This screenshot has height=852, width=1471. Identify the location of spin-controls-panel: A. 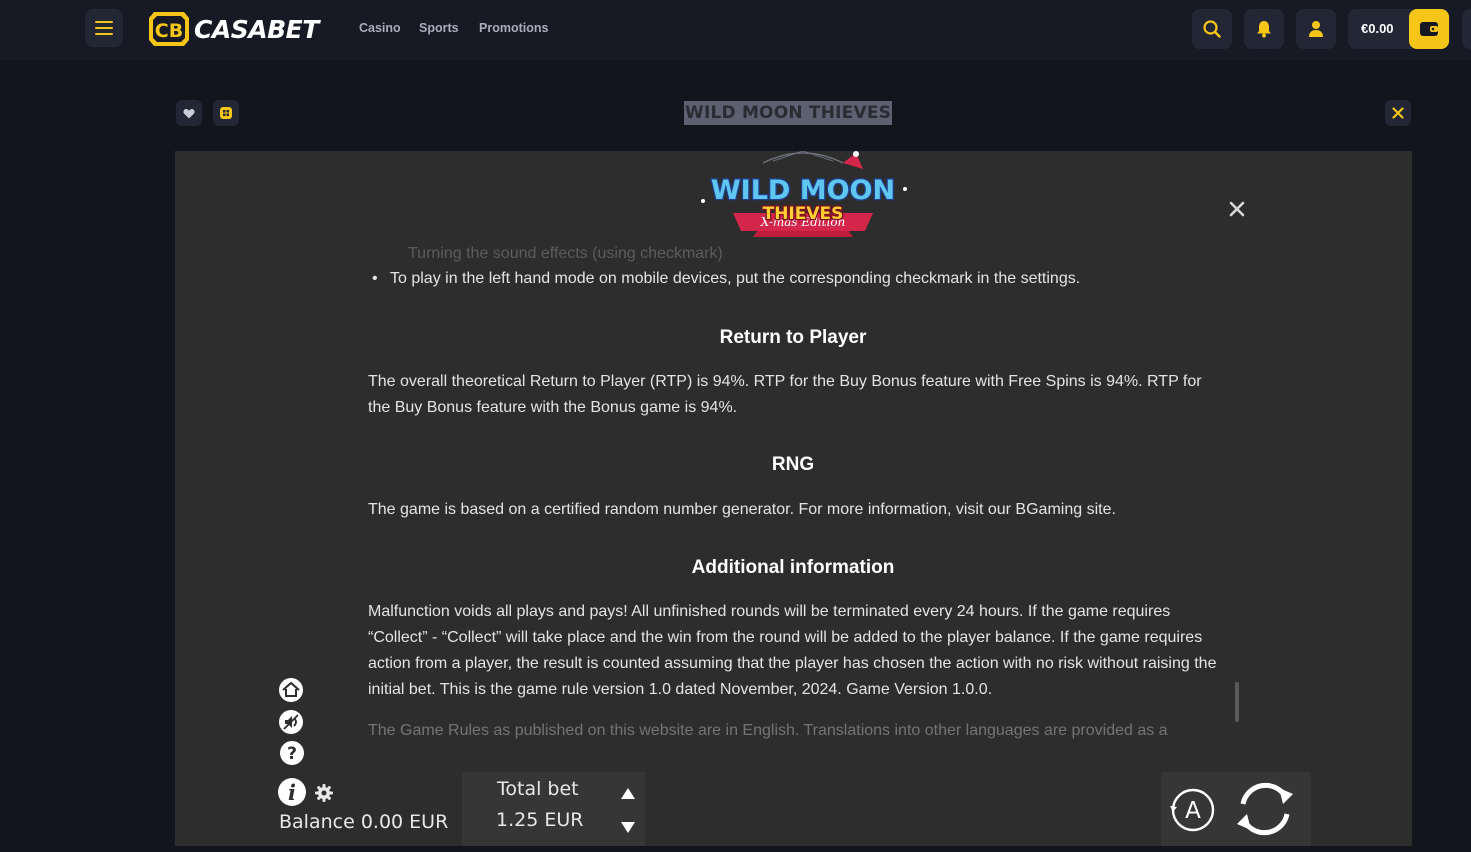
(1236, 809).